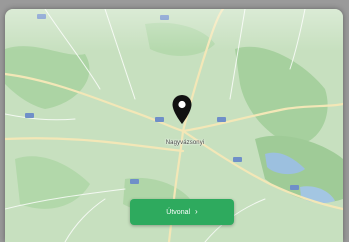  I want to click on chevron-right-icon: ›, so click(196, 211).